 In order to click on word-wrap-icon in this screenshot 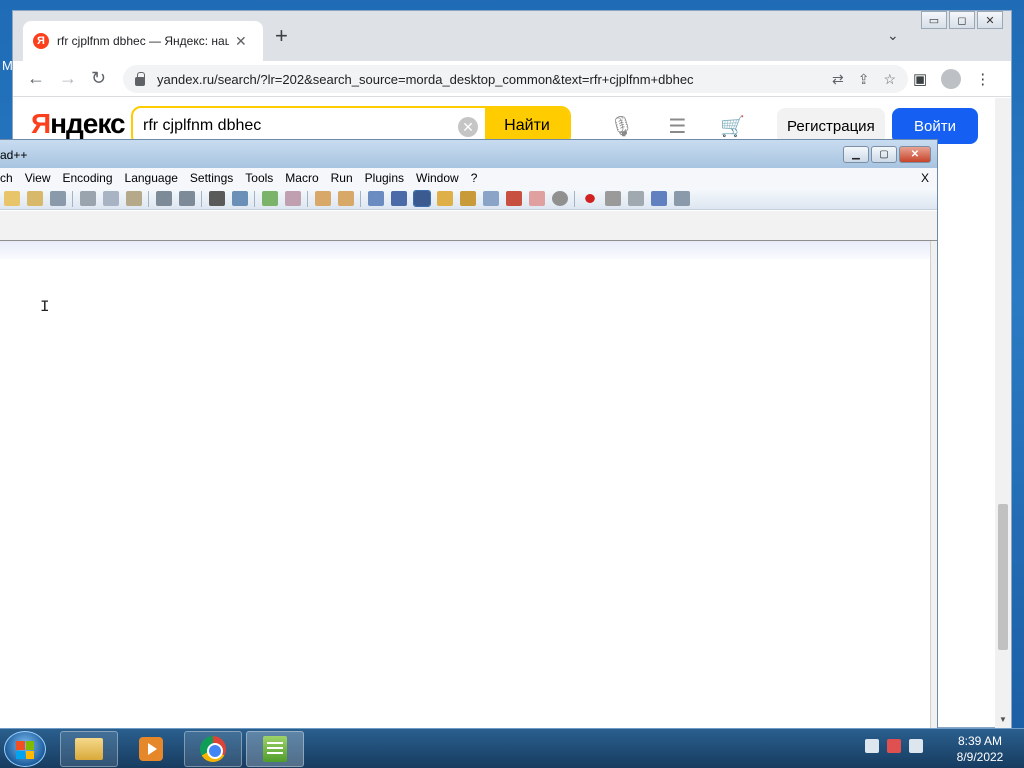, I will do `click(375, 198)`.